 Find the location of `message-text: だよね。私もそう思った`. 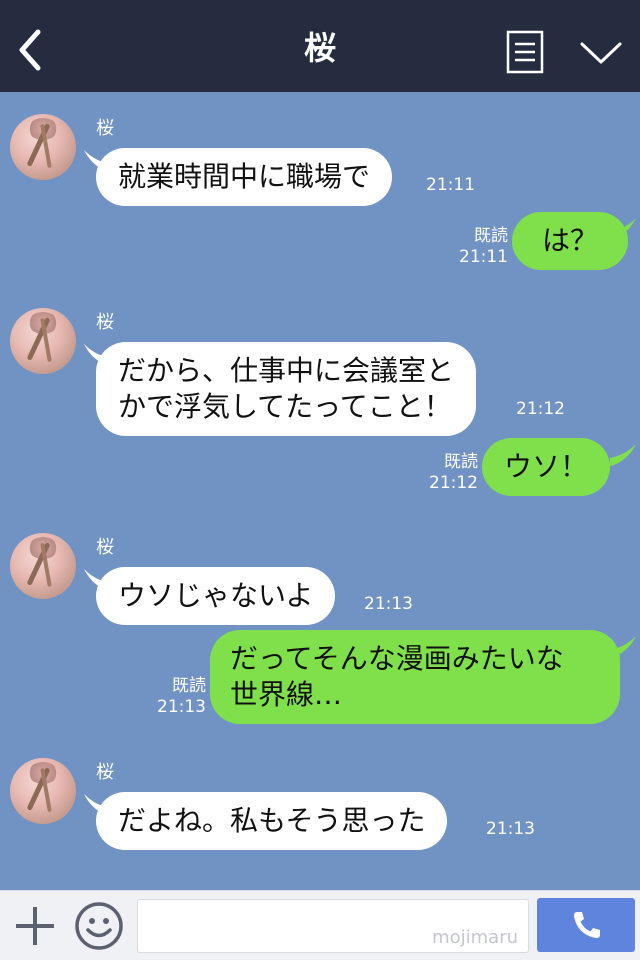

message-text: だよね。私もそう思った is located at coordinates (272, 820).